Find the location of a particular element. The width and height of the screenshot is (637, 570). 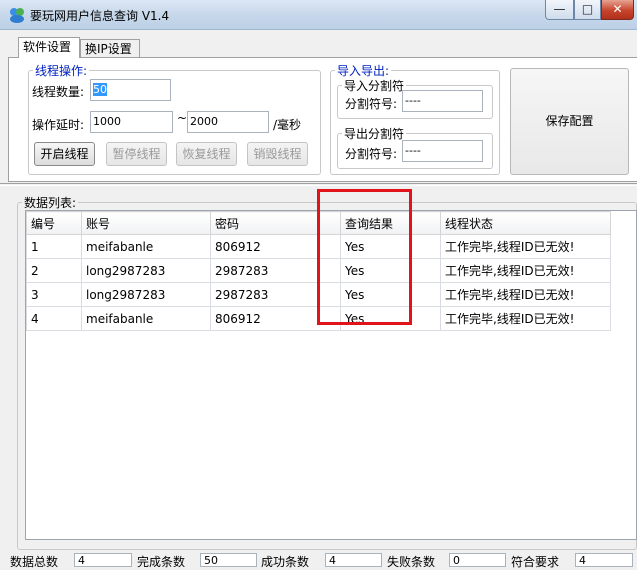

data-list-legend: 数据列表: is located at coordinates (50, 203).